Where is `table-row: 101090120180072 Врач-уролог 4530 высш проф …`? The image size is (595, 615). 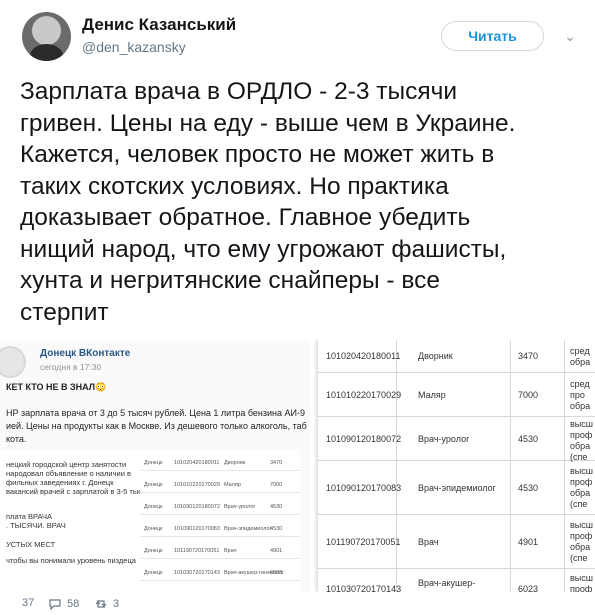 table-row: 101090120180072 Врач-уролог 4530 высш проф … is located at coordinates (456, 439).